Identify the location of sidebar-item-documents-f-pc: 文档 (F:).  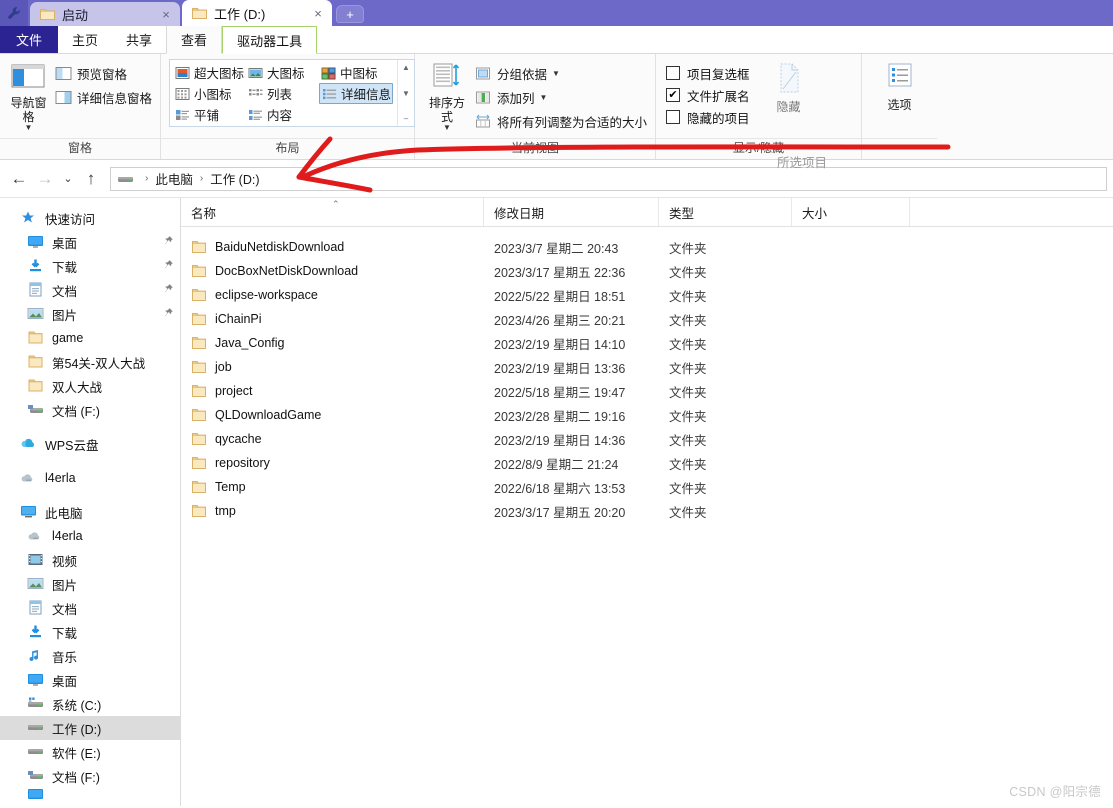
(90, 776).